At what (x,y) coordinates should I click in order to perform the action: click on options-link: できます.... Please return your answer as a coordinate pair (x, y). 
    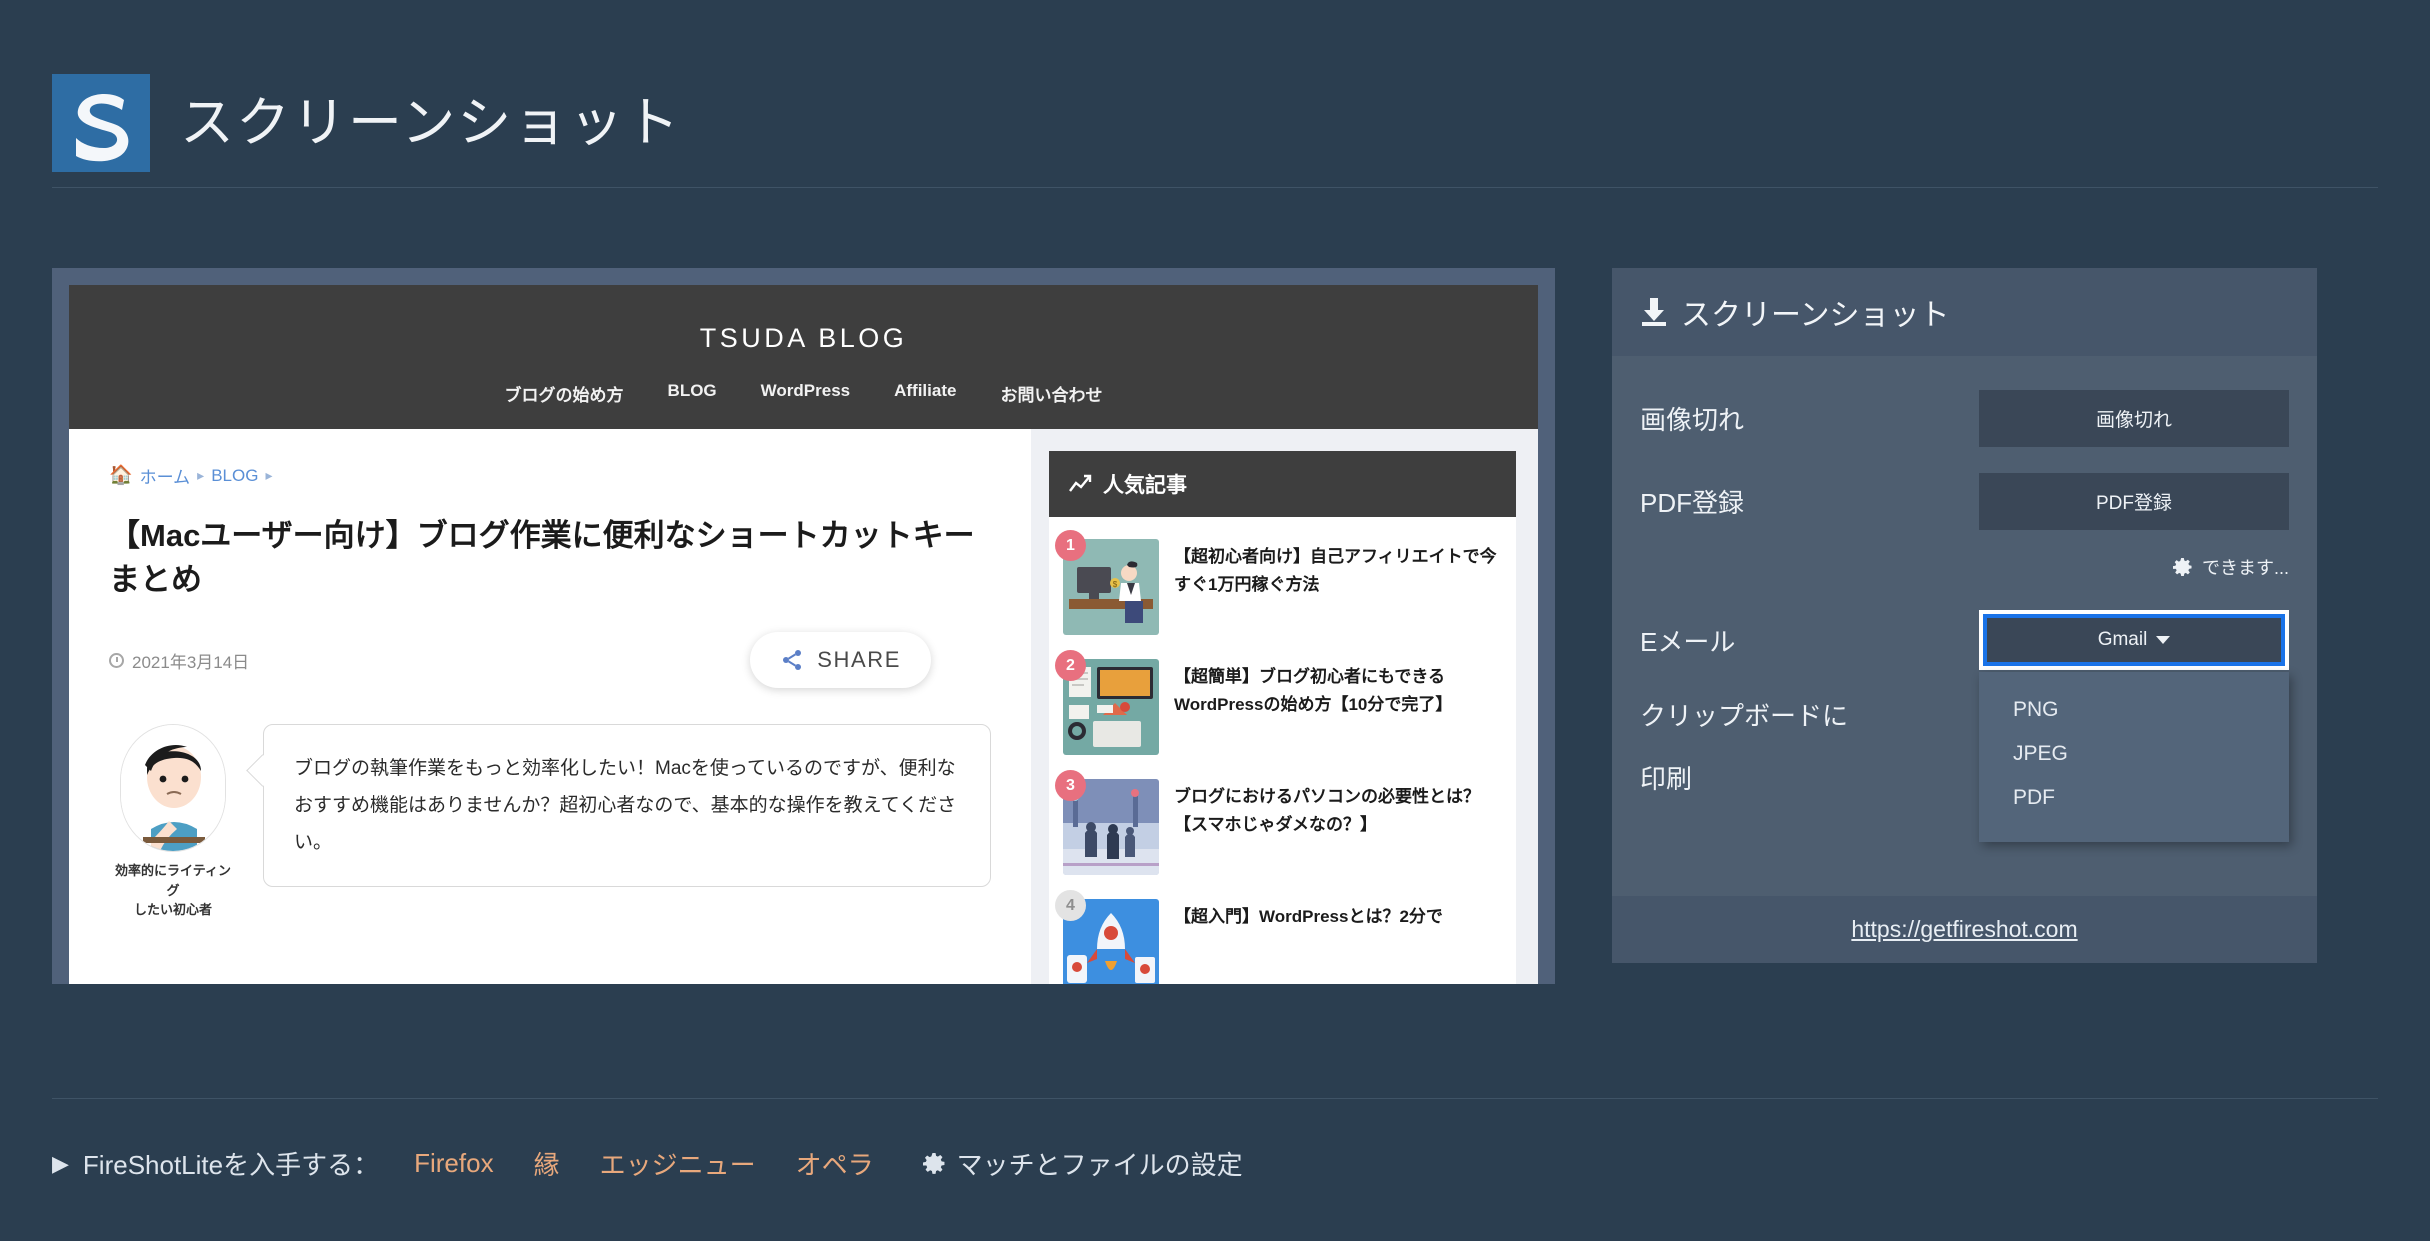
    Looking at the image, I should click on (2230, 567).